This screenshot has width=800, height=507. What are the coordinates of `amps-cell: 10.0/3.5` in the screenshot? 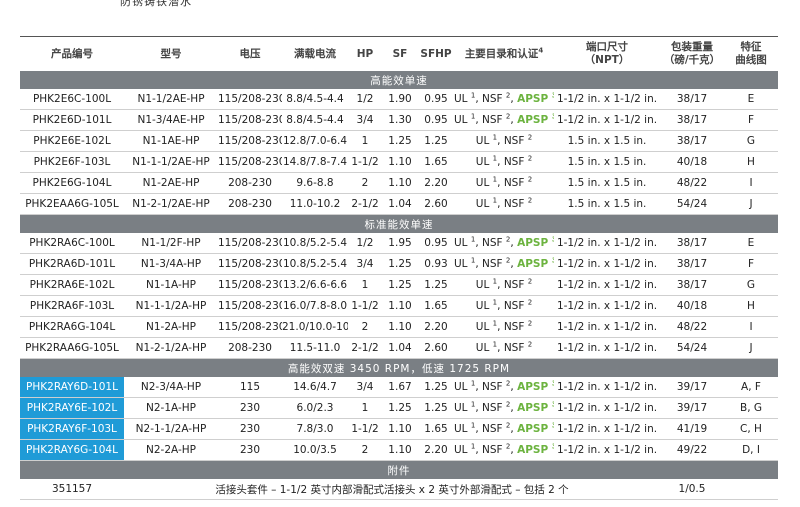 It's located at (315, 450).